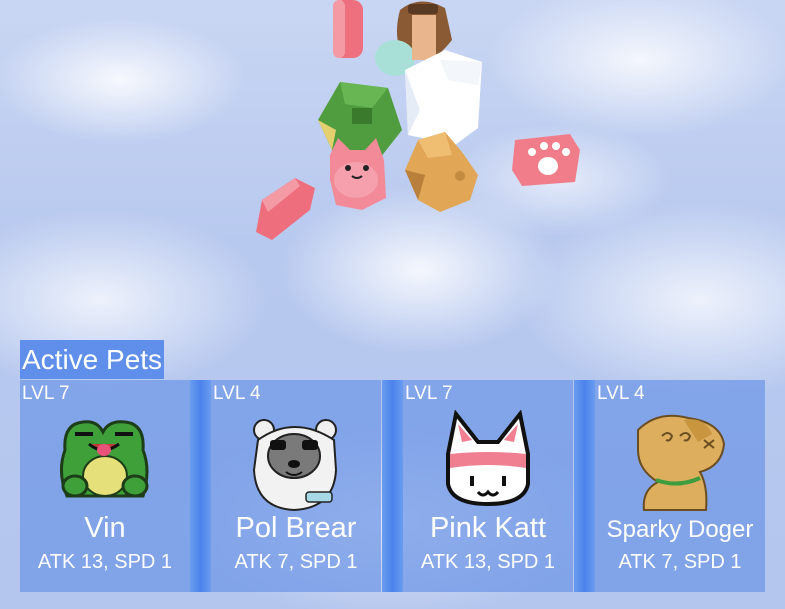 Image resolution: width=785 pixels, height=609 pixels. Describe the element at coordinates (681, 462) in the screenshot. I see `dog-icon` at that location.